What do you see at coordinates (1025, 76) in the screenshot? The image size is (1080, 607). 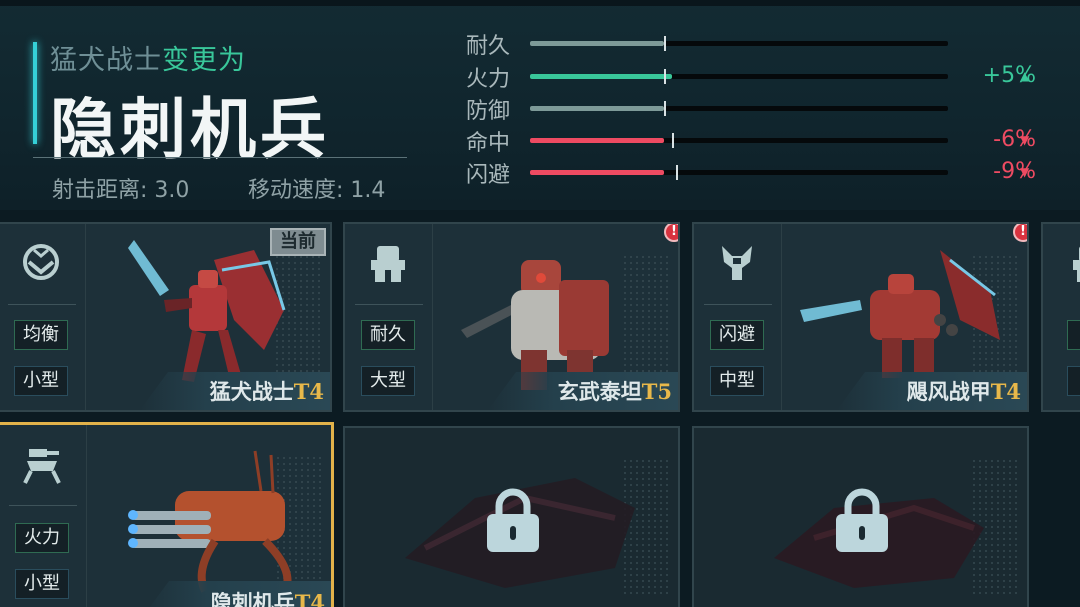 I see `stat-arrow-icon: ▲` at bounding box center [1025, 76].